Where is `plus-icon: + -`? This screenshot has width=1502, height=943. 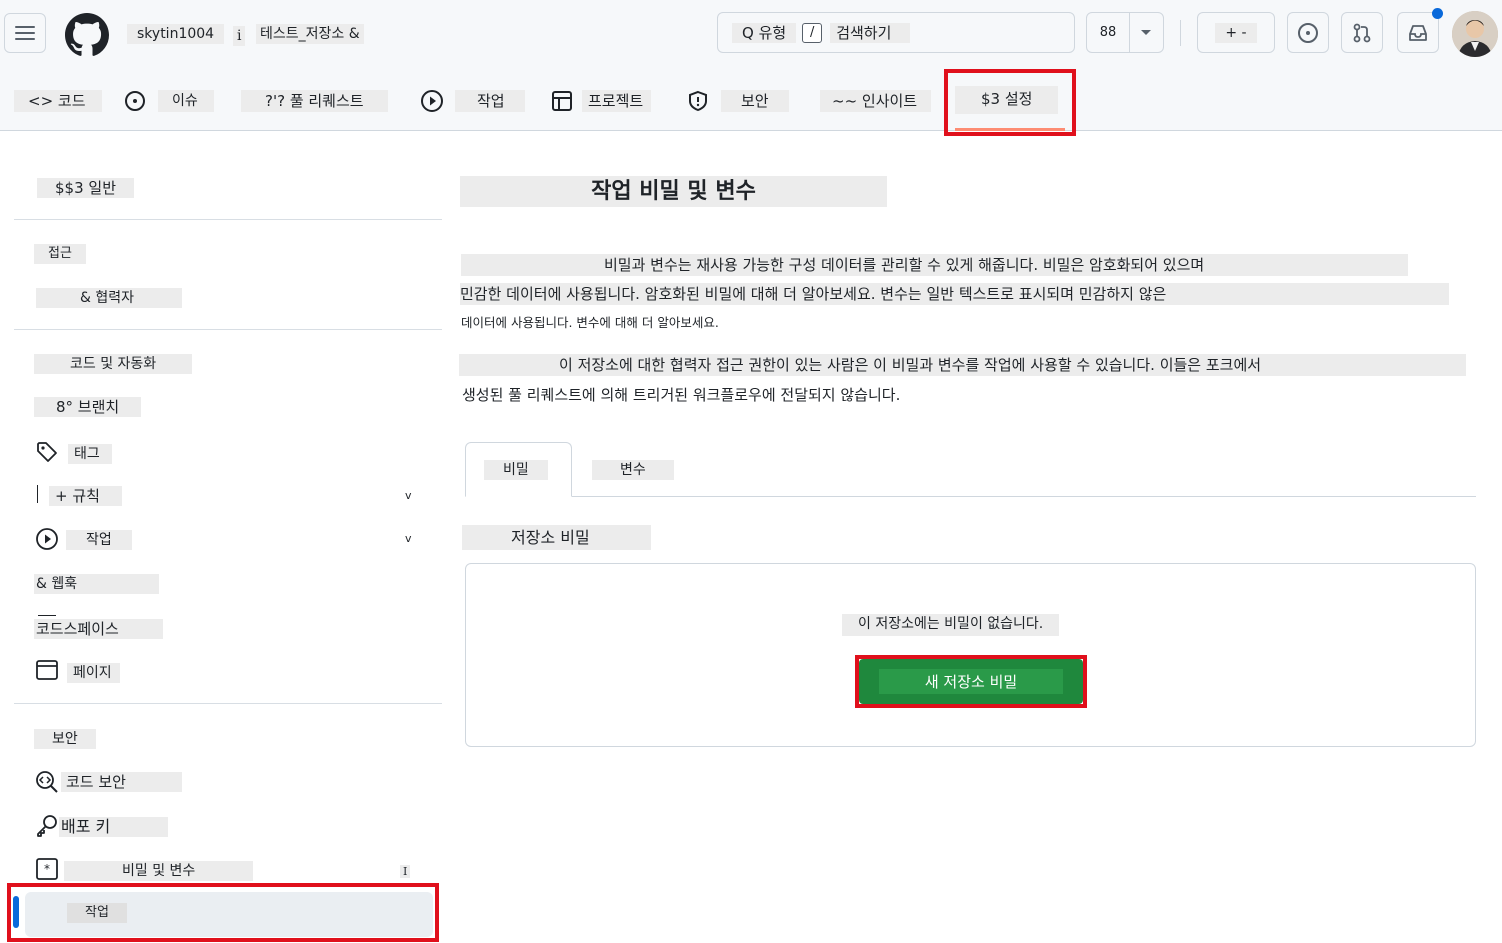
plus-icon: + - is located at coordinates (1236, 32).